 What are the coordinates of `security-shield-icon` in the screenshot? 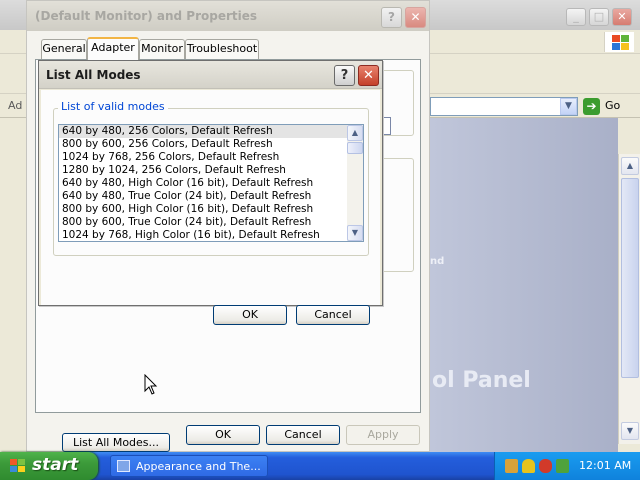 It's located at (528, 466).